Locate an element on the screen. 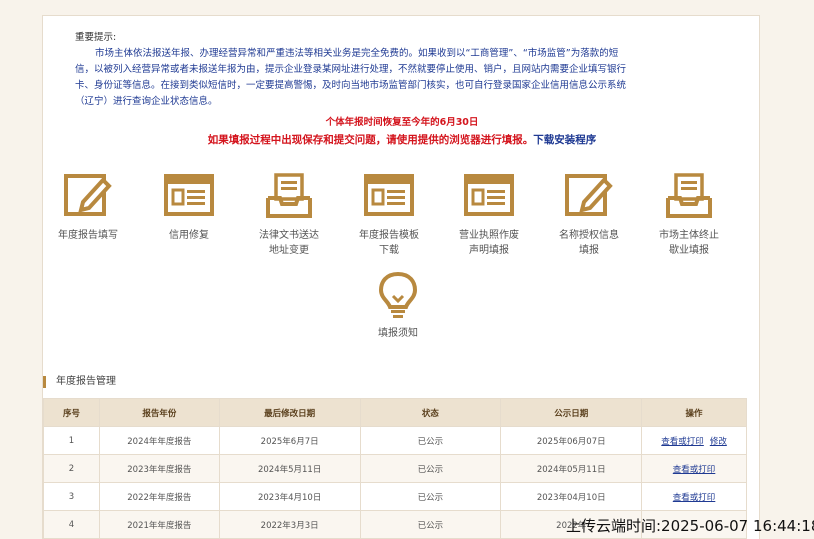  section-title: 年度报告管理 is located at coordinates (79, 382).